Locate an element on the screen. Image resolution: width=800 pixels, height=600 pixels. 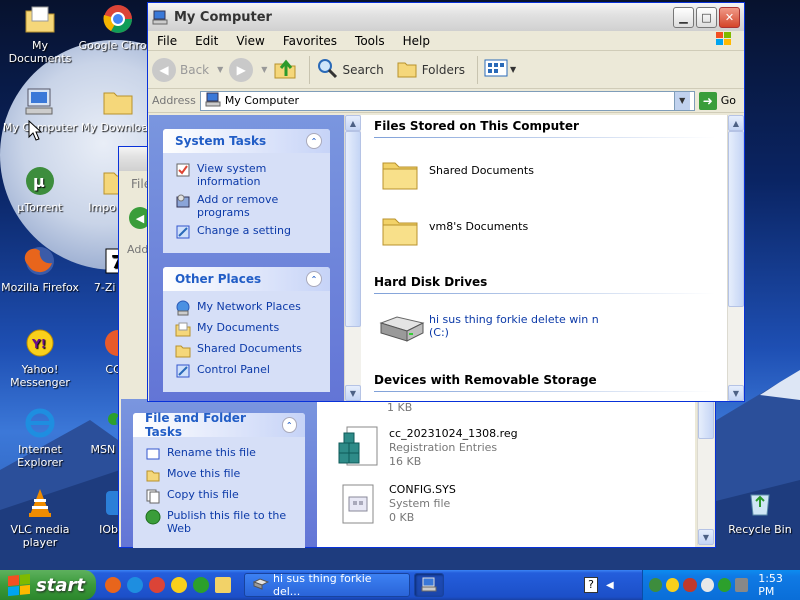
start-button: start is located at coordinates (48, 585).